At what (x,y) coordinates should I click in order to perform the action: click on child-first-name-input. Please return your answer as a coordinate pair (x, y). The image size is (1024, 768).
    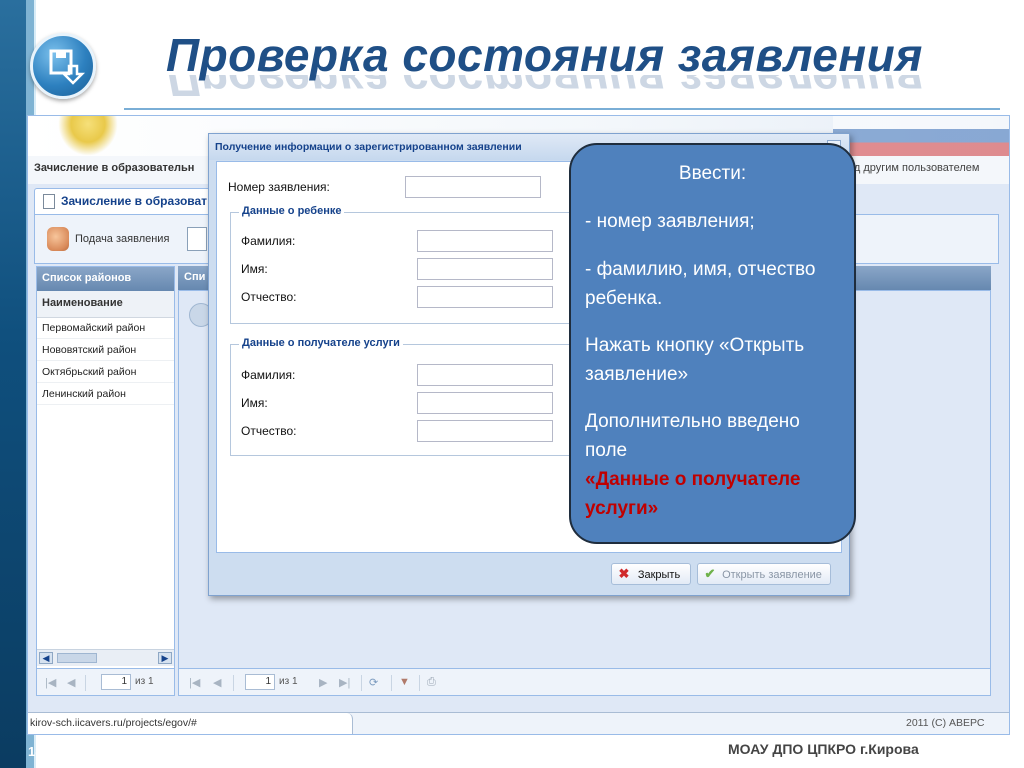
    Looking at the image, I should click on (485, 269).